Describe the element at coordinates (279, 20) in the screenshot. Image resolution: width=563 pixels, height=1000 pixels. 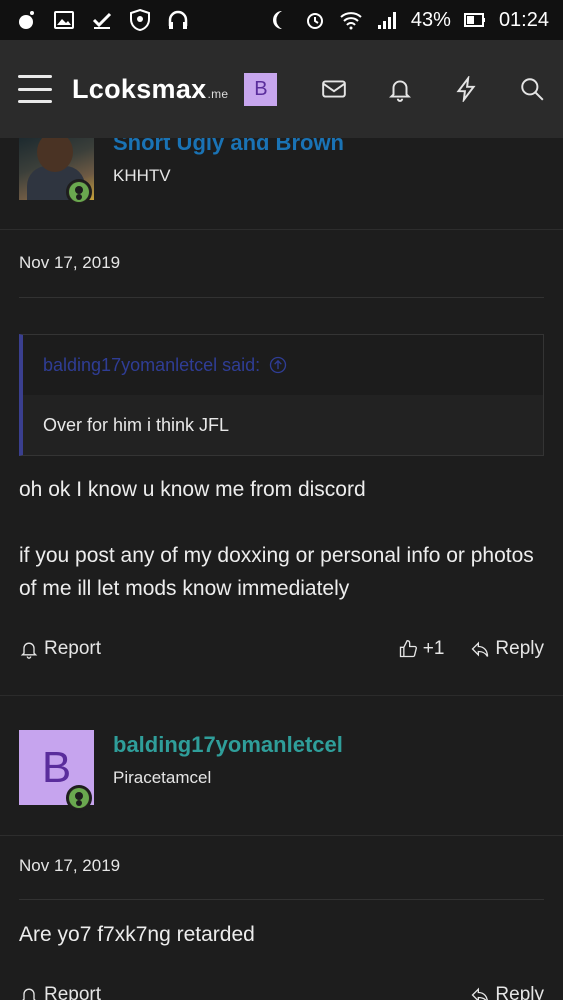
I see `moon-icon` at that location.